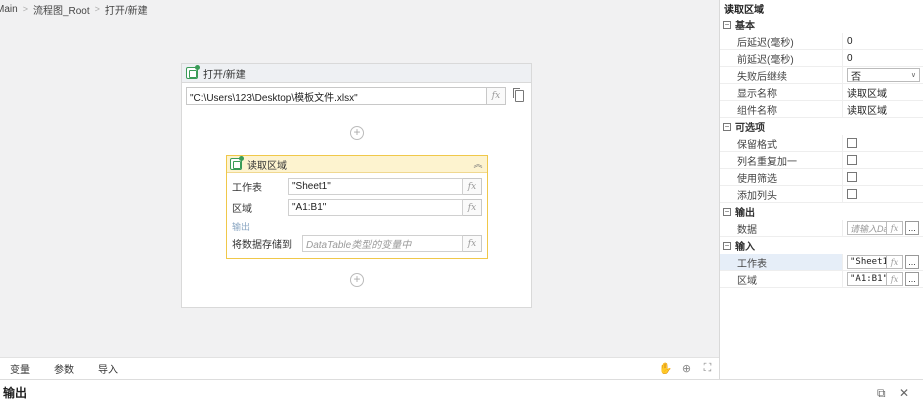 Image resolution: width=923 pixels, height=405 pixels. Describe the element at coordinates (821, 211) in the screenshot. I see `section-output: − 输出` at that location.